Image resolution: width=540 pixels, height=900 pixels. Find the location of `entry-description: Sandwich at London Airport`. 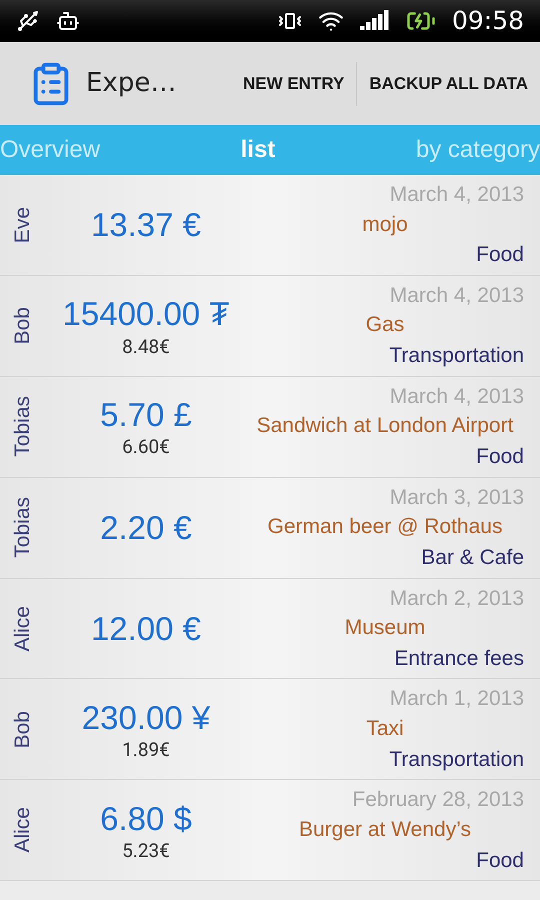

entry-description: Sandwich at London Airport is located at coordinates (385, 426).